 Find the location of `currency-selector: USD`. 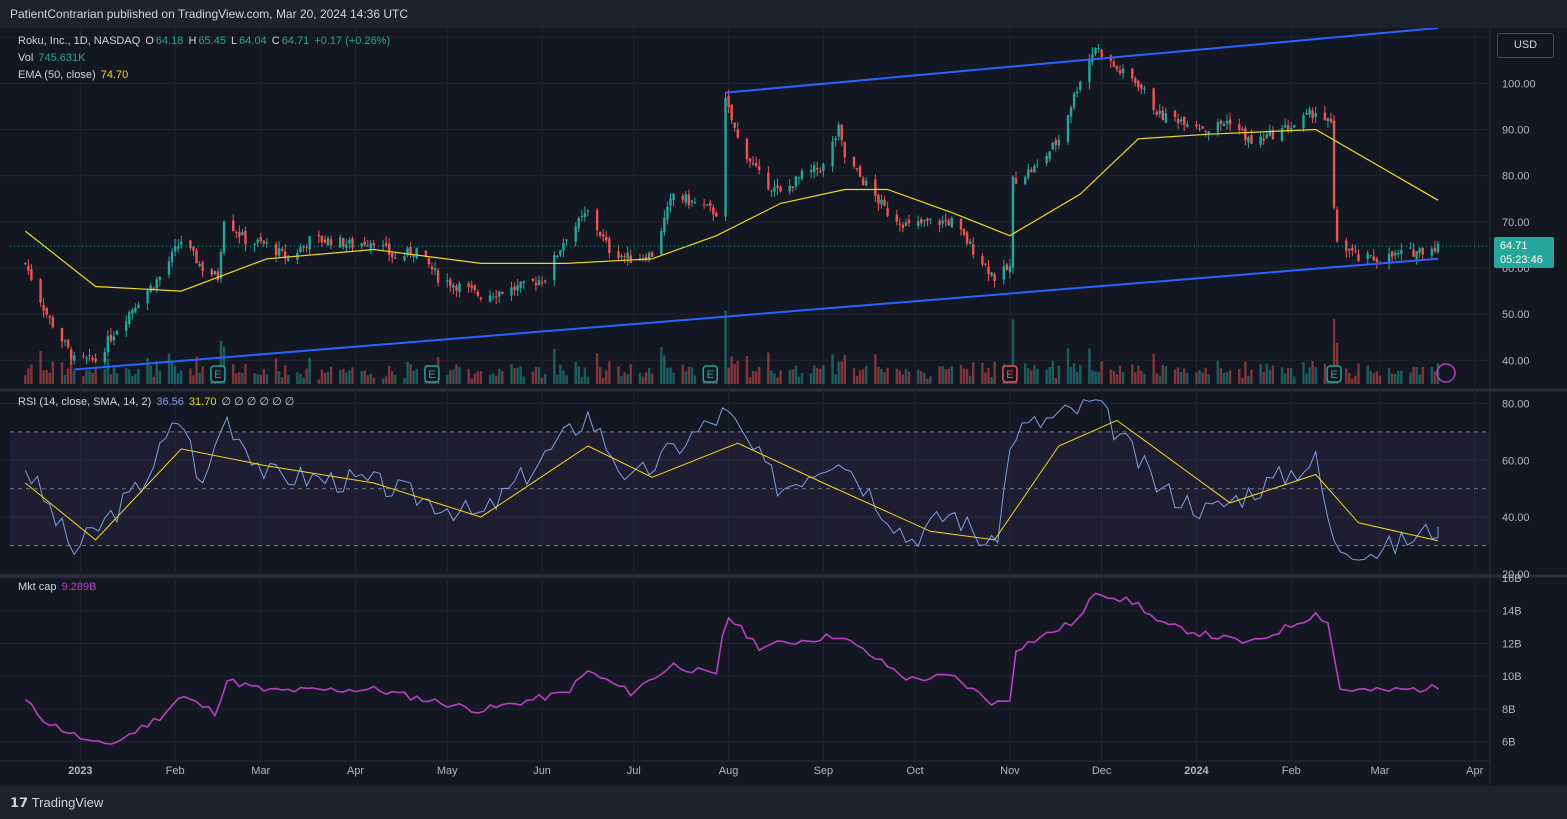

currency-selector: USD is located at coordinates (1525, 45).